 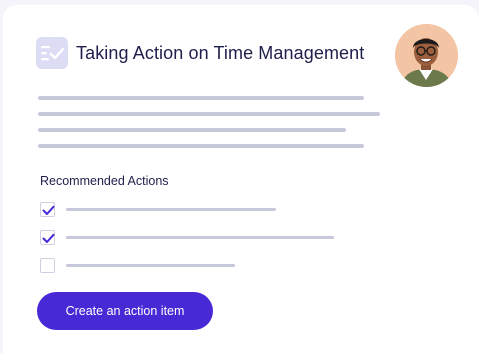 What do you see at coordinates (426, 55) in the screenshot?
I see `avatar` at bounding box center [426, 55].